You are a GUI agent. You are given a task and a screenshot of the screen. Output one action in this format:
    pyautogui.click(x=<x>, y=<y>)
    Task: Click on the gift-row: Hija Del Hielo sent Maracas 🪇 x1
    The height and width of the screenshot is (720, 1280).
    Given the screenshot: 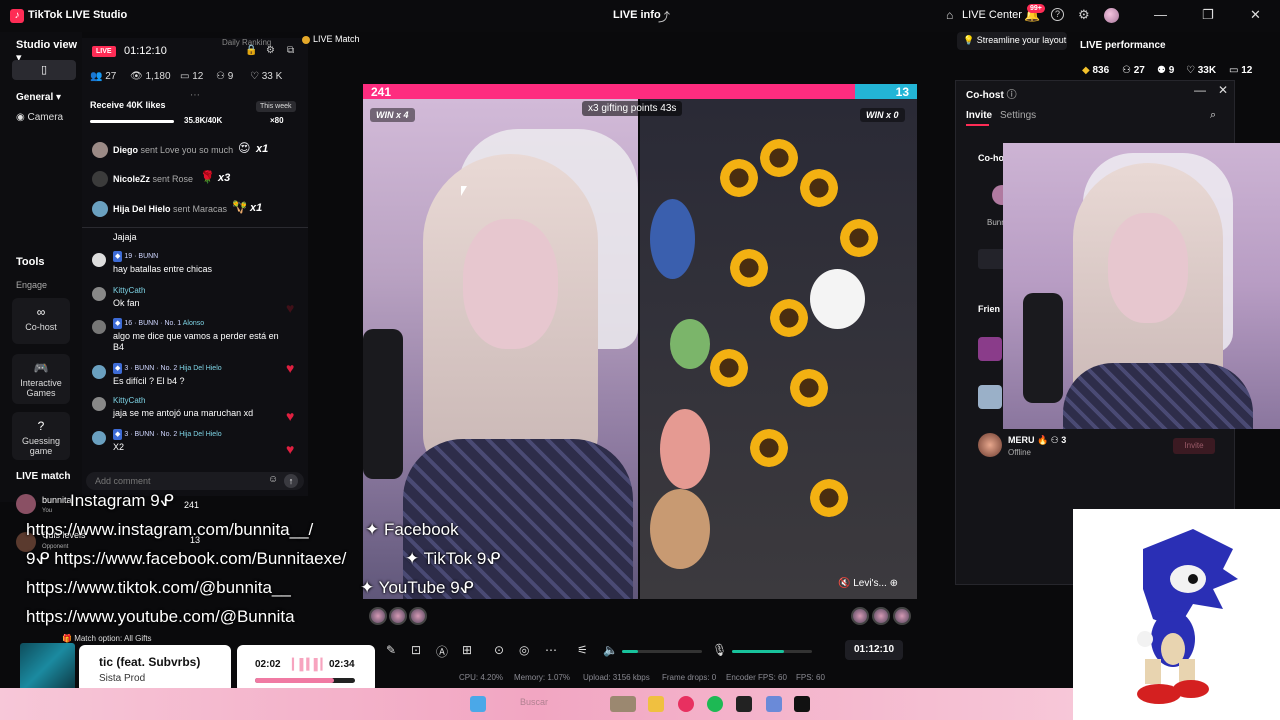 What is the action you would take?
    pyautogui.click(x=195, y=210)
    